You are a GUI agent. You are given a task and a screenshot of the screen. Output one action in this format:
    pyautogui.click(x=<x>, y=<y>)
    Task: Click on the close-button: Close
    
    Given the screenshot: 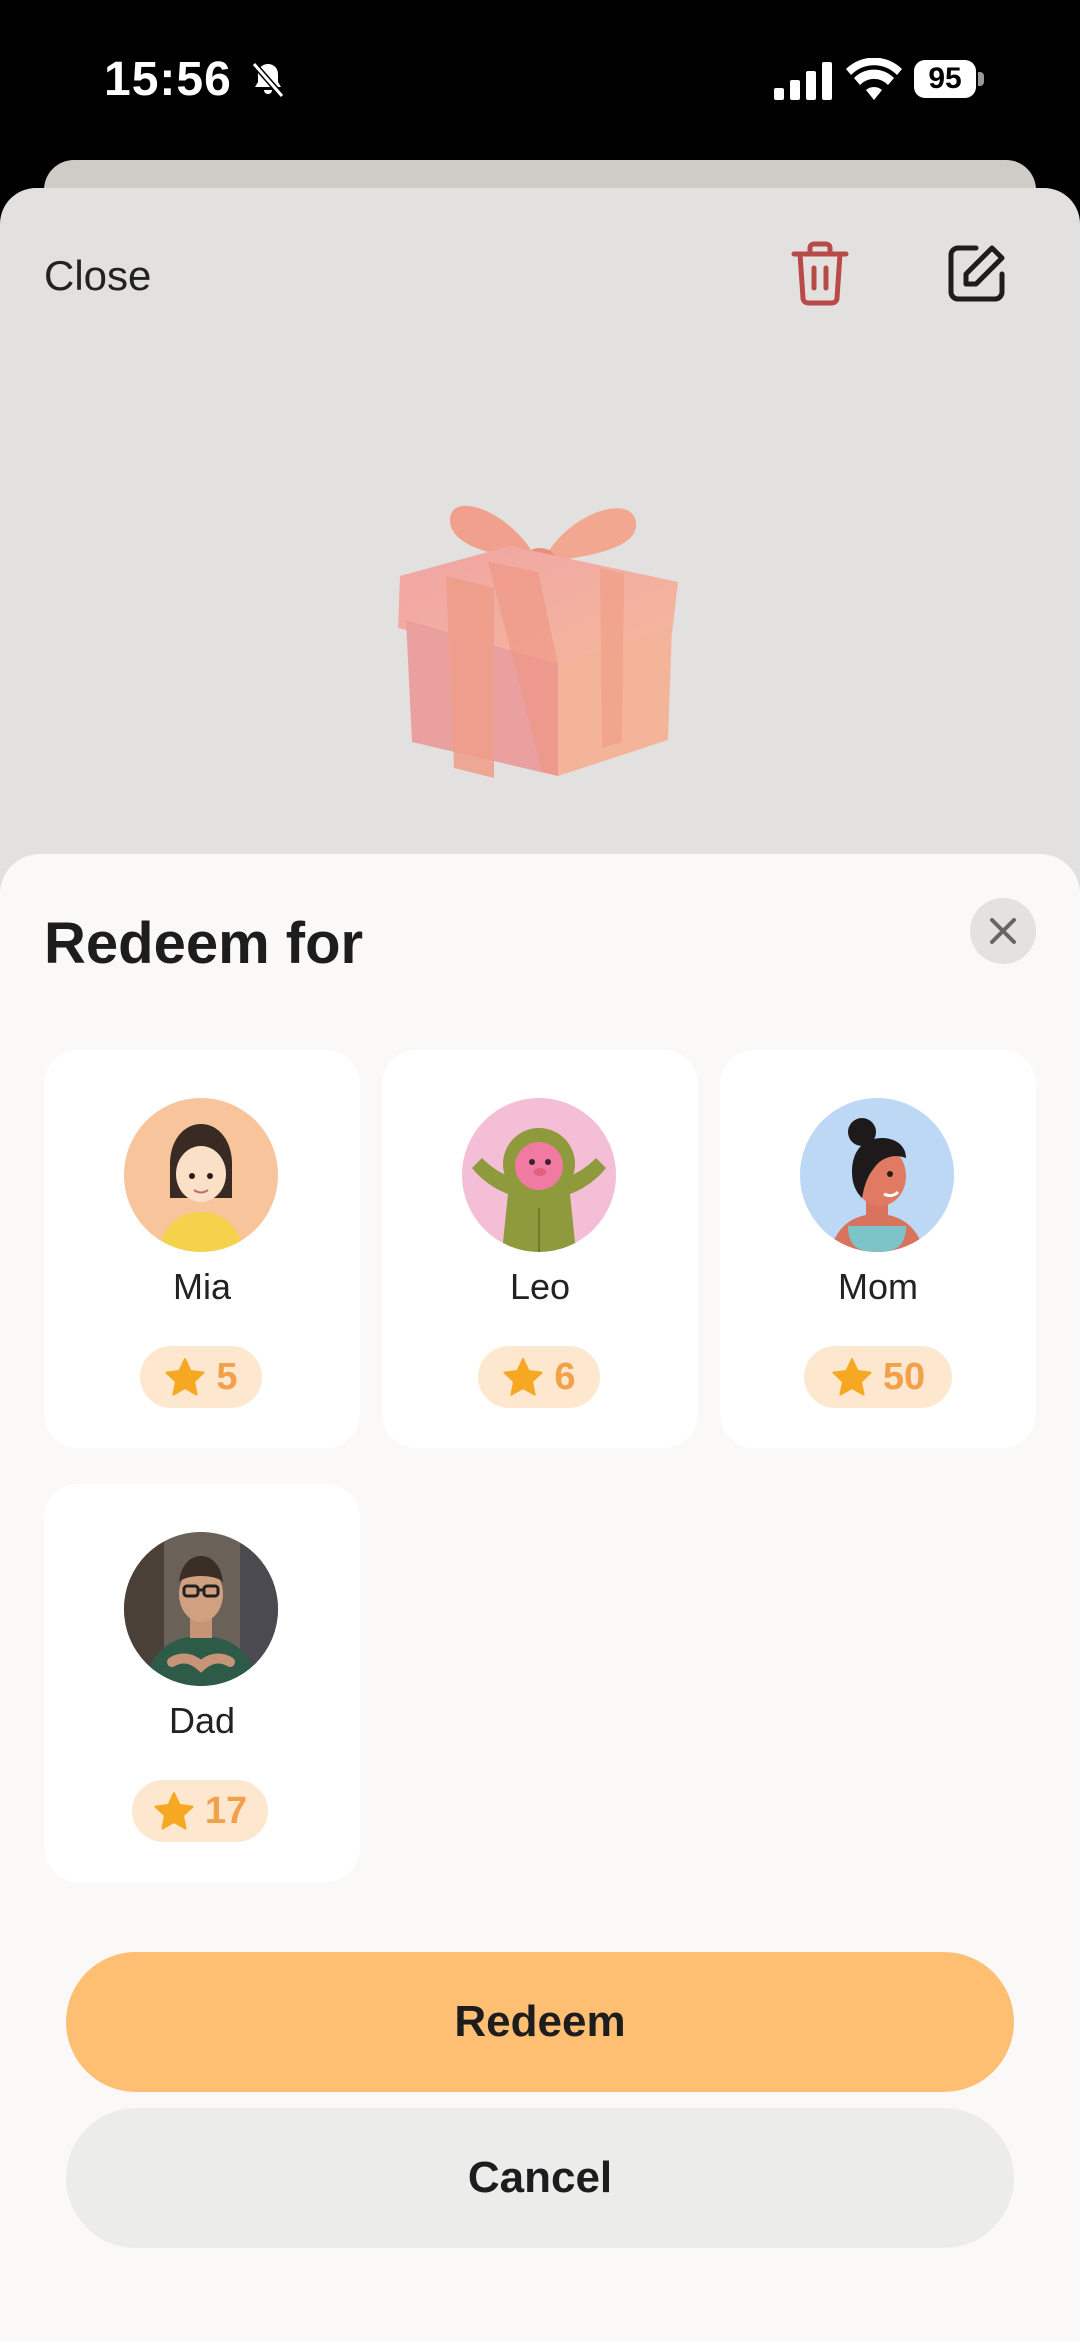 What is the action you would take?
    pyautogui.click(x=97, y=276)
    